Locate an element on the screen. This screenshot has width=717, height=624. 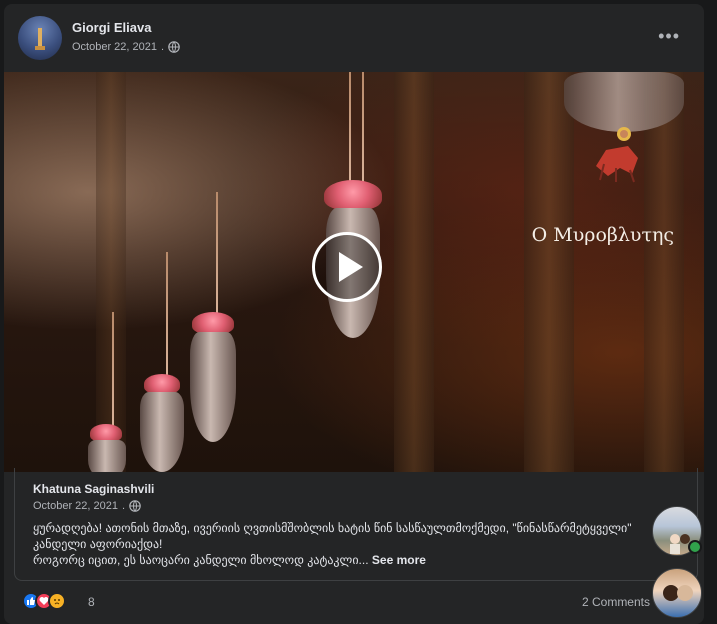
play-icon is located at coordinates (351, 267).